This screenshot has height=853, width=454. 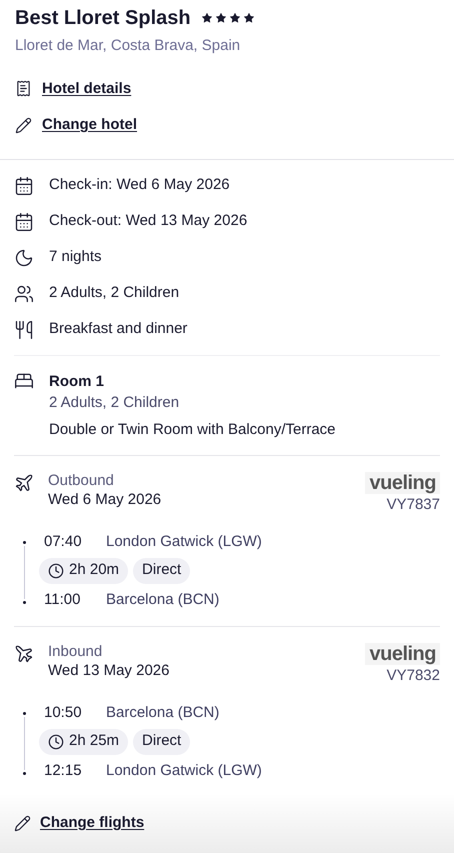 What do you see at coordinates (24, 258) in the screenshot?
I see `moon-icon` at bounding box center [24, 258].